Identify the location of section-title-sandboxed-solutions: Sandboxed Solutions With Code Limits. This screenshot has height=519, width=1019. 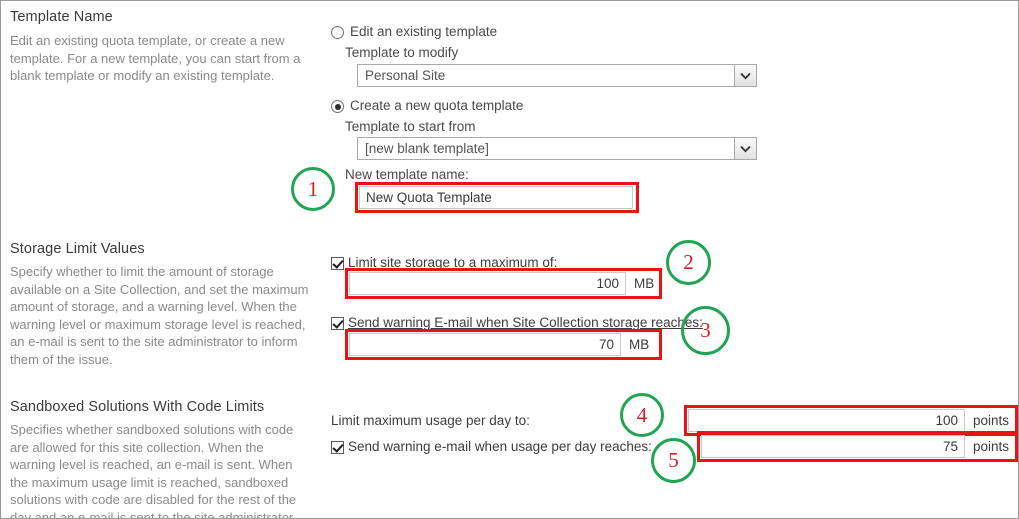
(137, 407).